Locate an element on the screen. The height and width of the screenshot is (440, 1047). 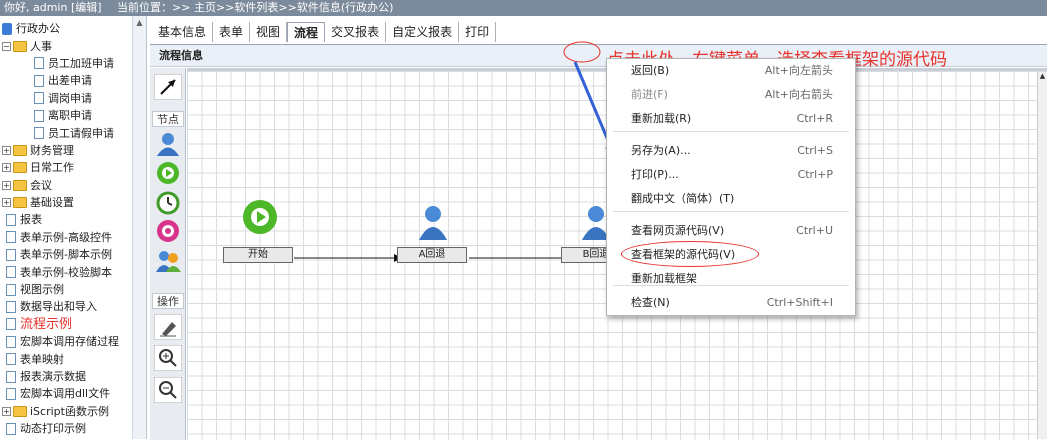
tree-item-label: 表单示例-高级控件 is located at coordinates (66, 237).